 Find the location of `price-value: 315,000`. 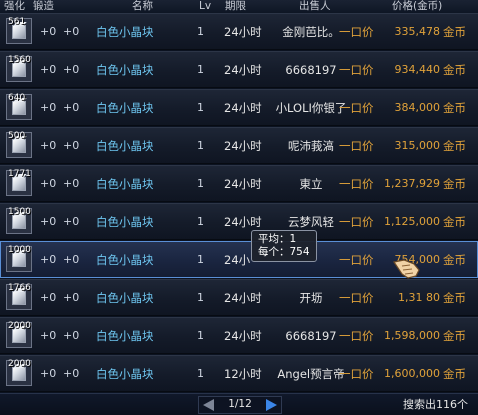

price-value: 315,000 is located at coordinates (417, 145).